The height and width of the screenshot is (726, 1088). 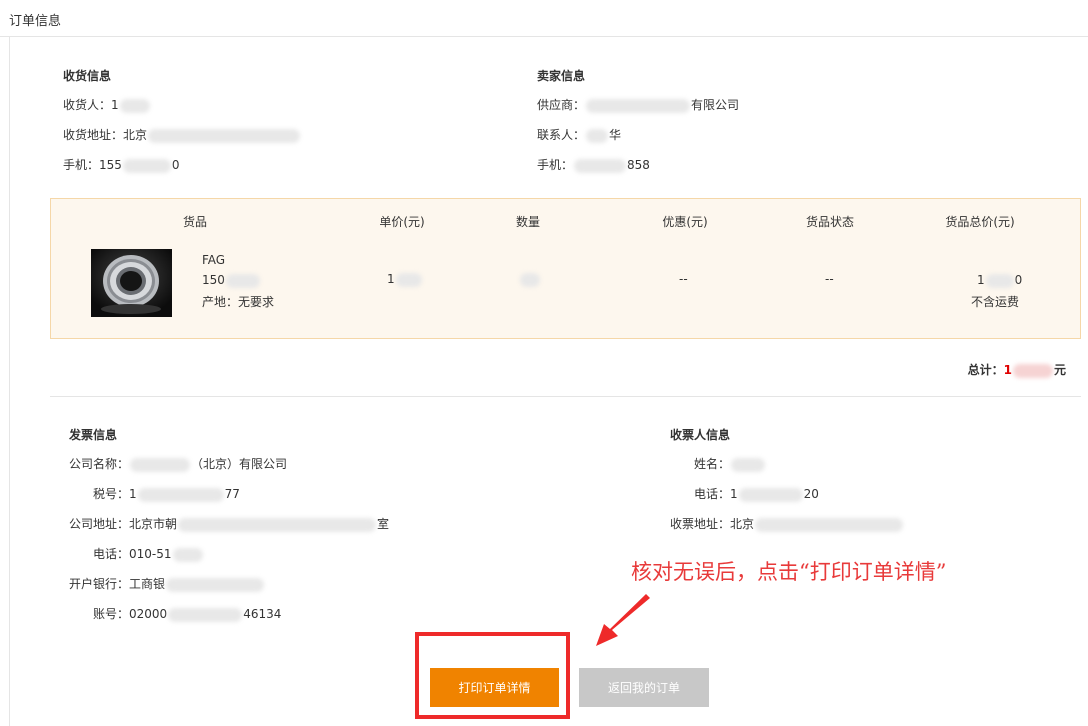 I want to click on invoice-receiver-name: 姓名：, so click(x=730, y=463).